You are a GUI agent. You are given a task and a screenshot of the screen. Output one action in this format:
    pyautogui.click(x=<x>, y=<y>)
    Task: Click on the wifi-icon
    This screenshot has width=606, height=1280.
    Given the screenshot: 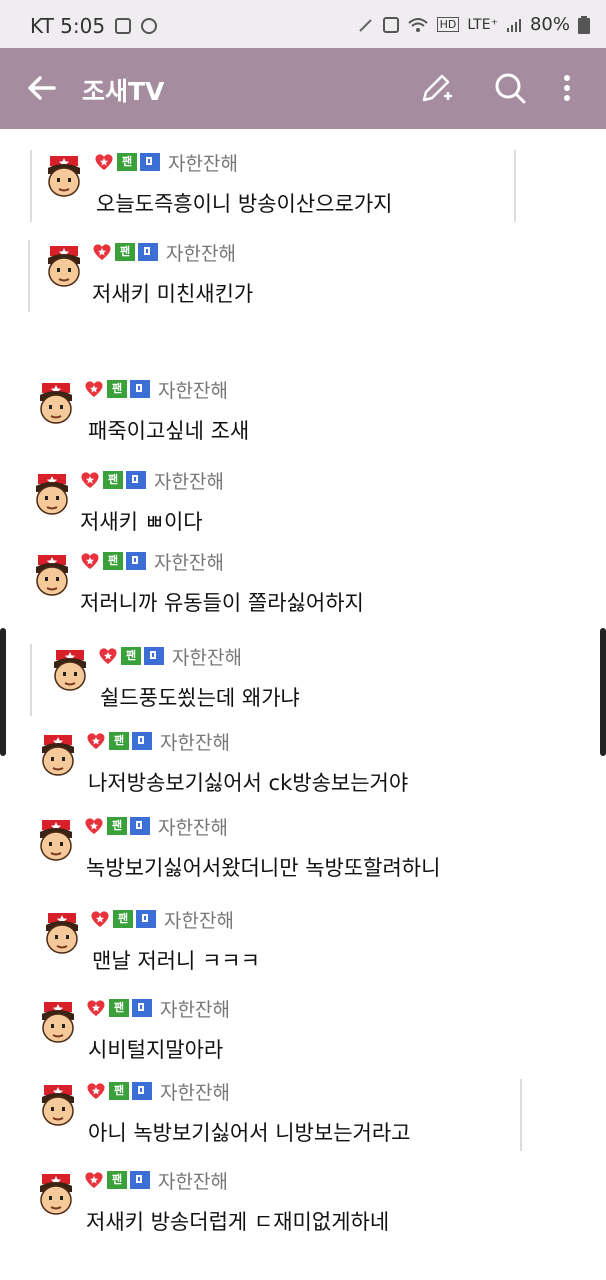 What is the action you would take?
    pyautogui.click(x=417, y=24)
    